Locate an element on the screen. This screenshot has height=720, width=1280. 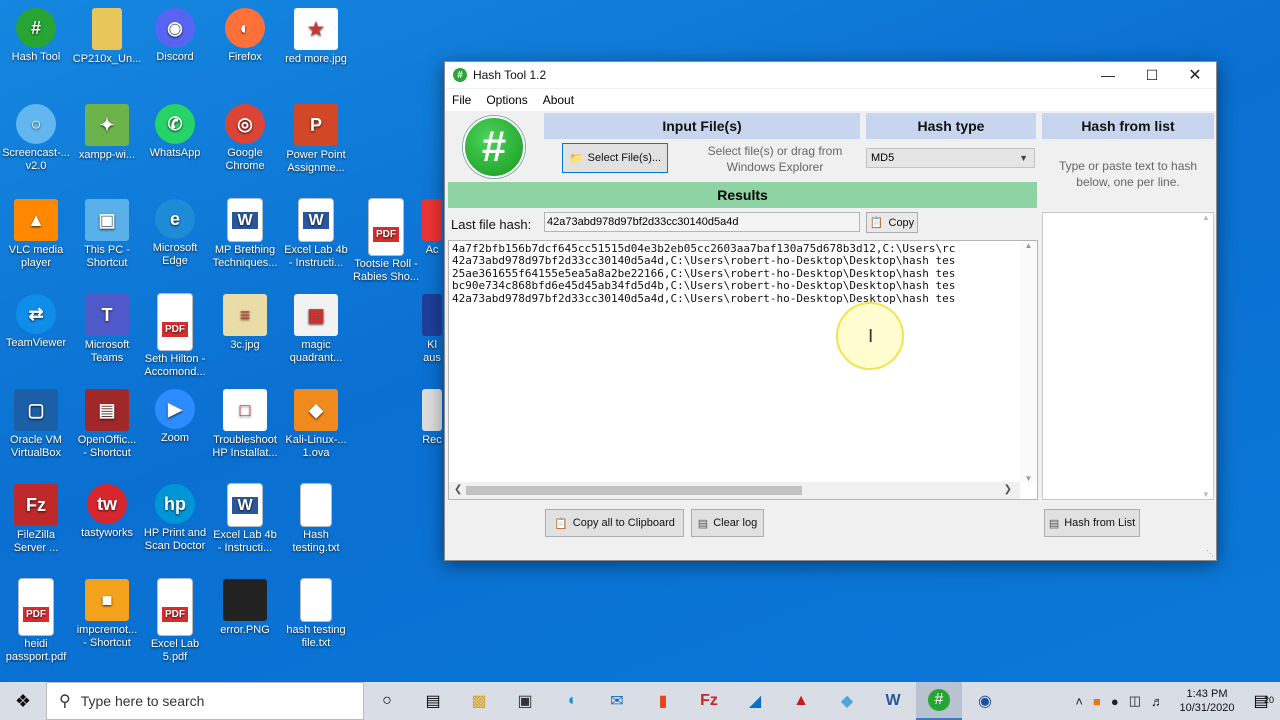
cortana-icon: ○ is located at coordinates (387, 701).